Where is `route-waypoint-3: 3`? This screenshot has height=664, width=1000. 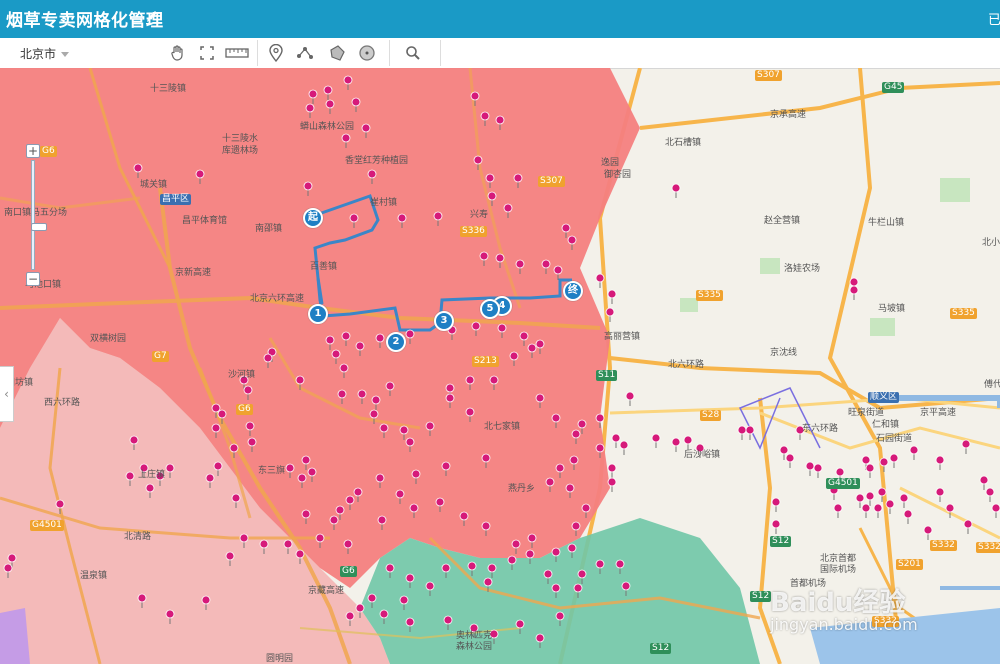 route-waypoint-3: 3 is located at coordinates (444, 321).